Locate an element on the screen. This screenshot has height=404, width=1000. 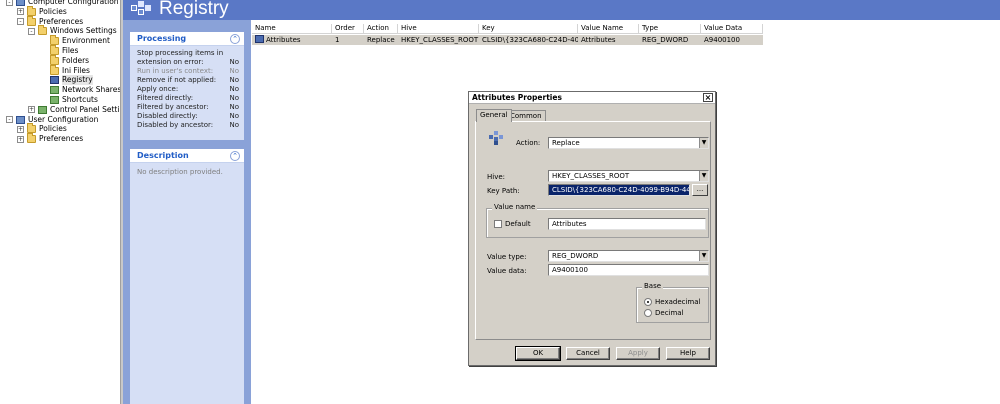
tree-item-label: User Configuration is located at coordinates (63, 119).